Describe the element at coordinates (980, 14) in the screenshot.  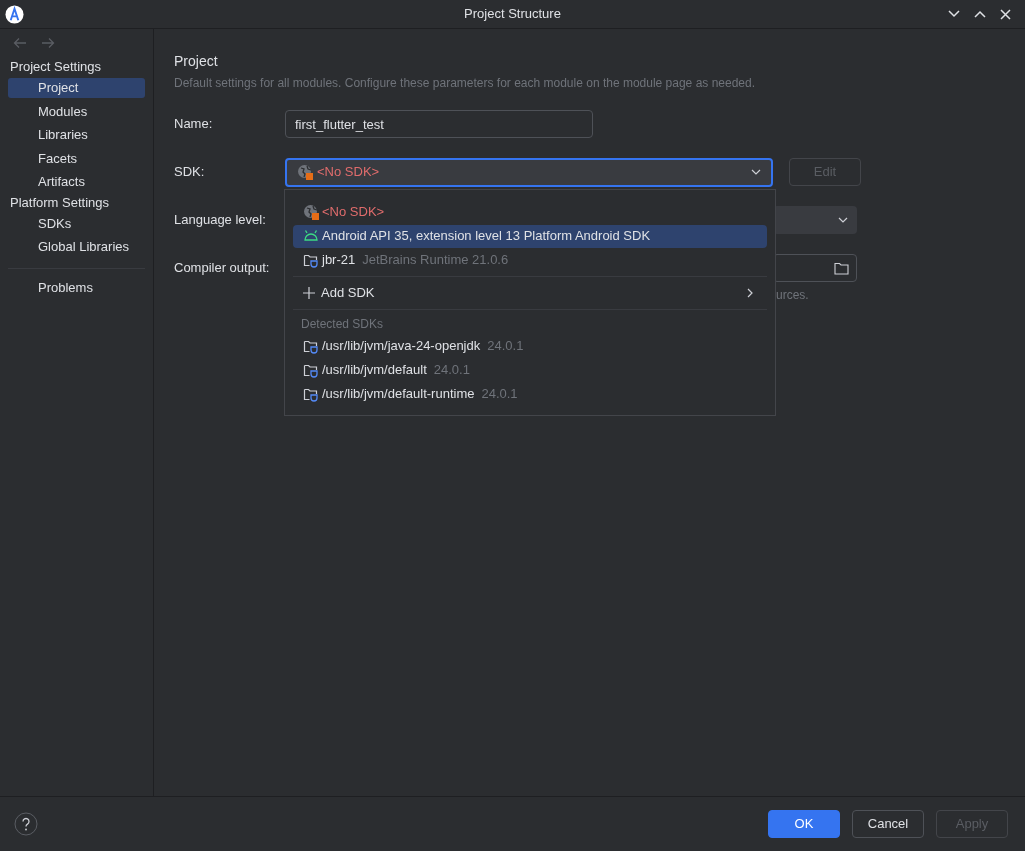
I see `maximize-icon` at that location.